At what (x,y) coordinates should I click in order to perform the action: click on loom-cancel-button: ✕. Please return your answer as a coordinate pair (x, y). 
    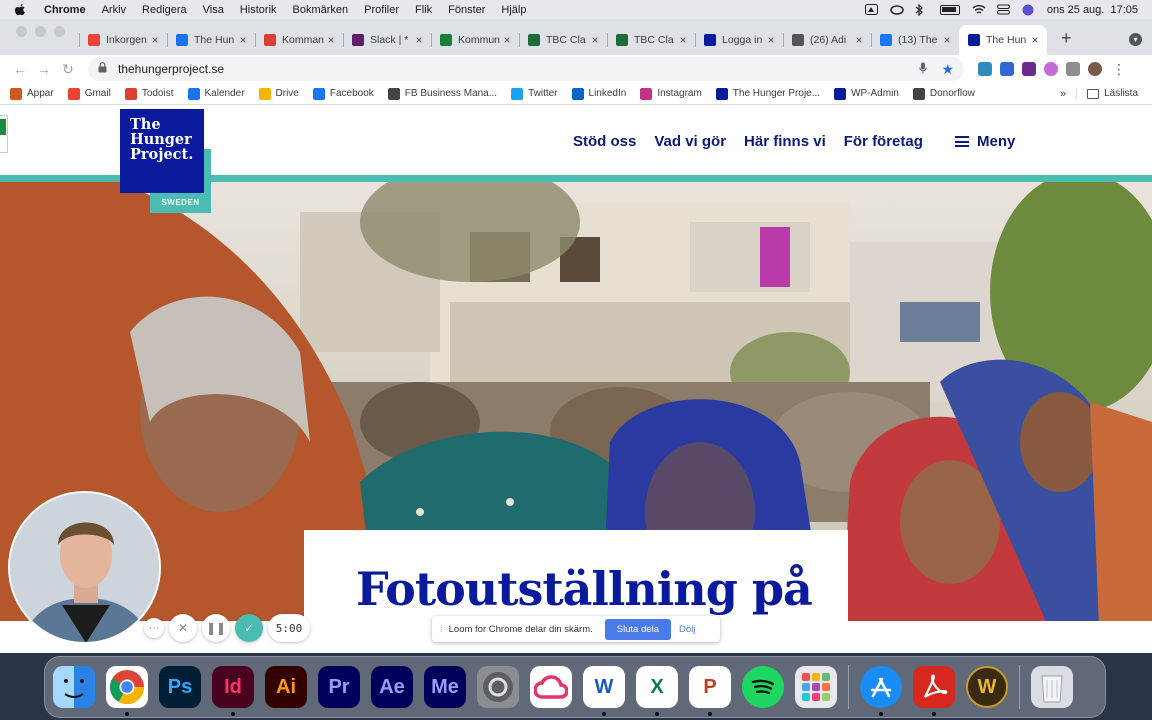
    Looking at the image, I should click on (183, 628).